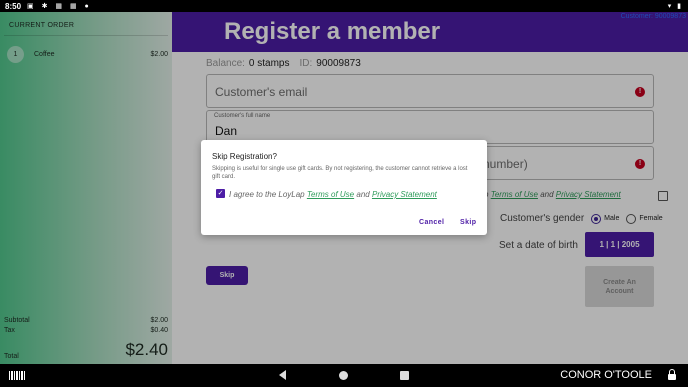 Image resolution: width=688 pixels, height=387 pixels. I want to click on back-icon, so click(282, 375).